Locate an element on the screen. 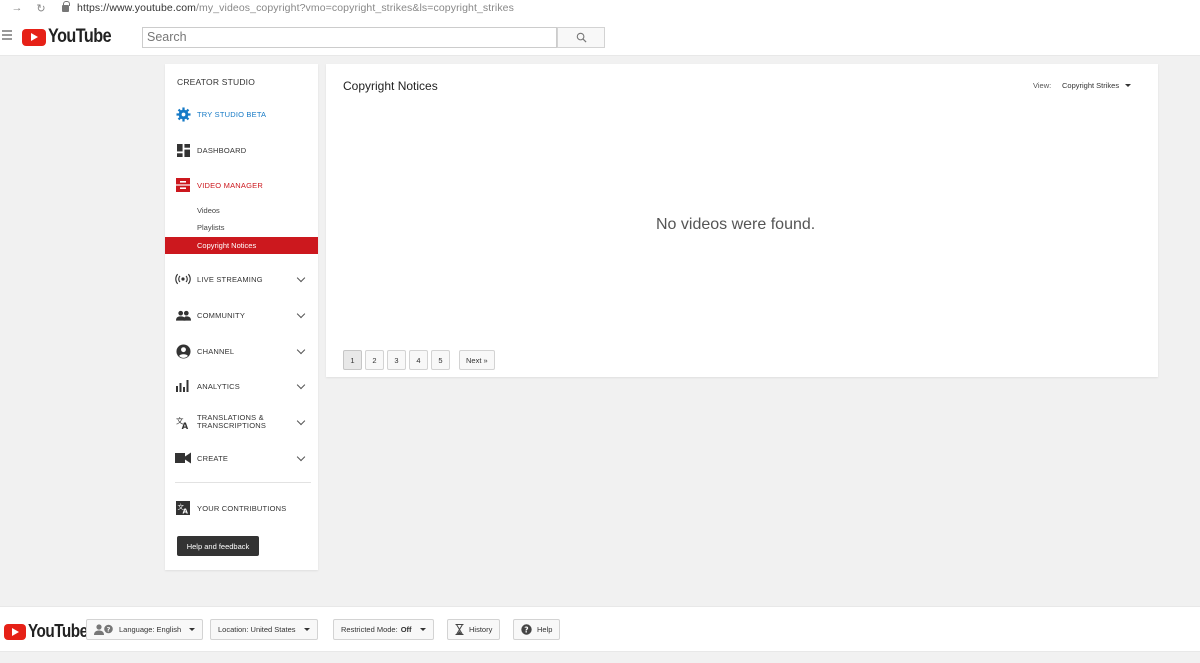 The image size is (1200, 663). view-label: View: is located at coordinates (1042, 85).